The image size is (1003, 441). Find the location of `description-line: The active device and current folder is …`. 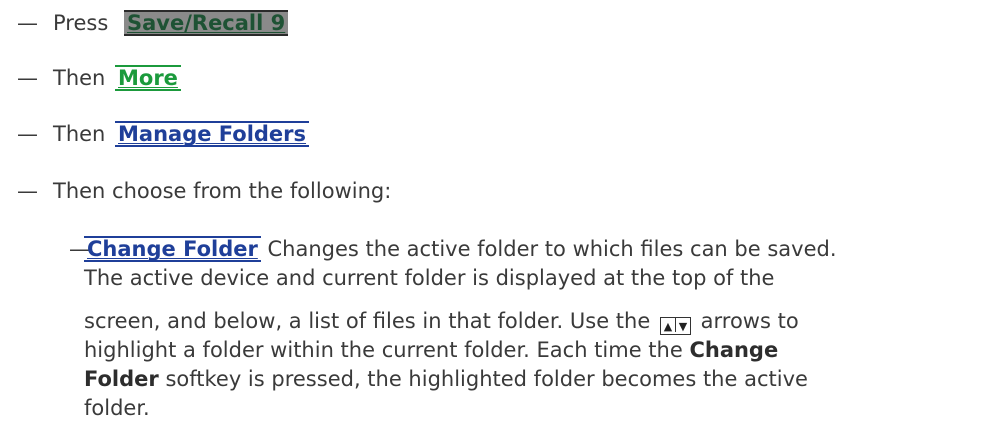

description-line: The active device and current folder is … is located at coordinates (429, 278).